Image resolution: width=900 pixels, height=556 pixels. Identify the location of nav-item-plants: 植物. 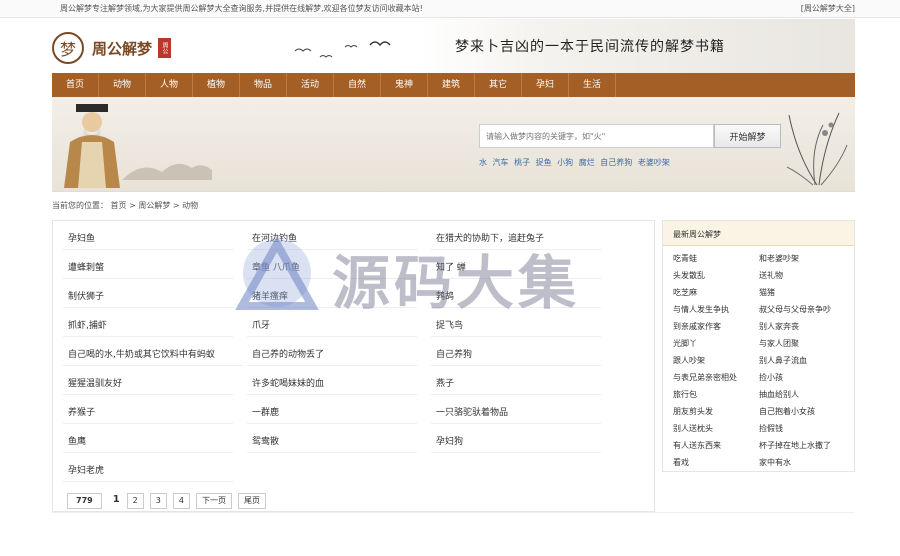
(216, 85).